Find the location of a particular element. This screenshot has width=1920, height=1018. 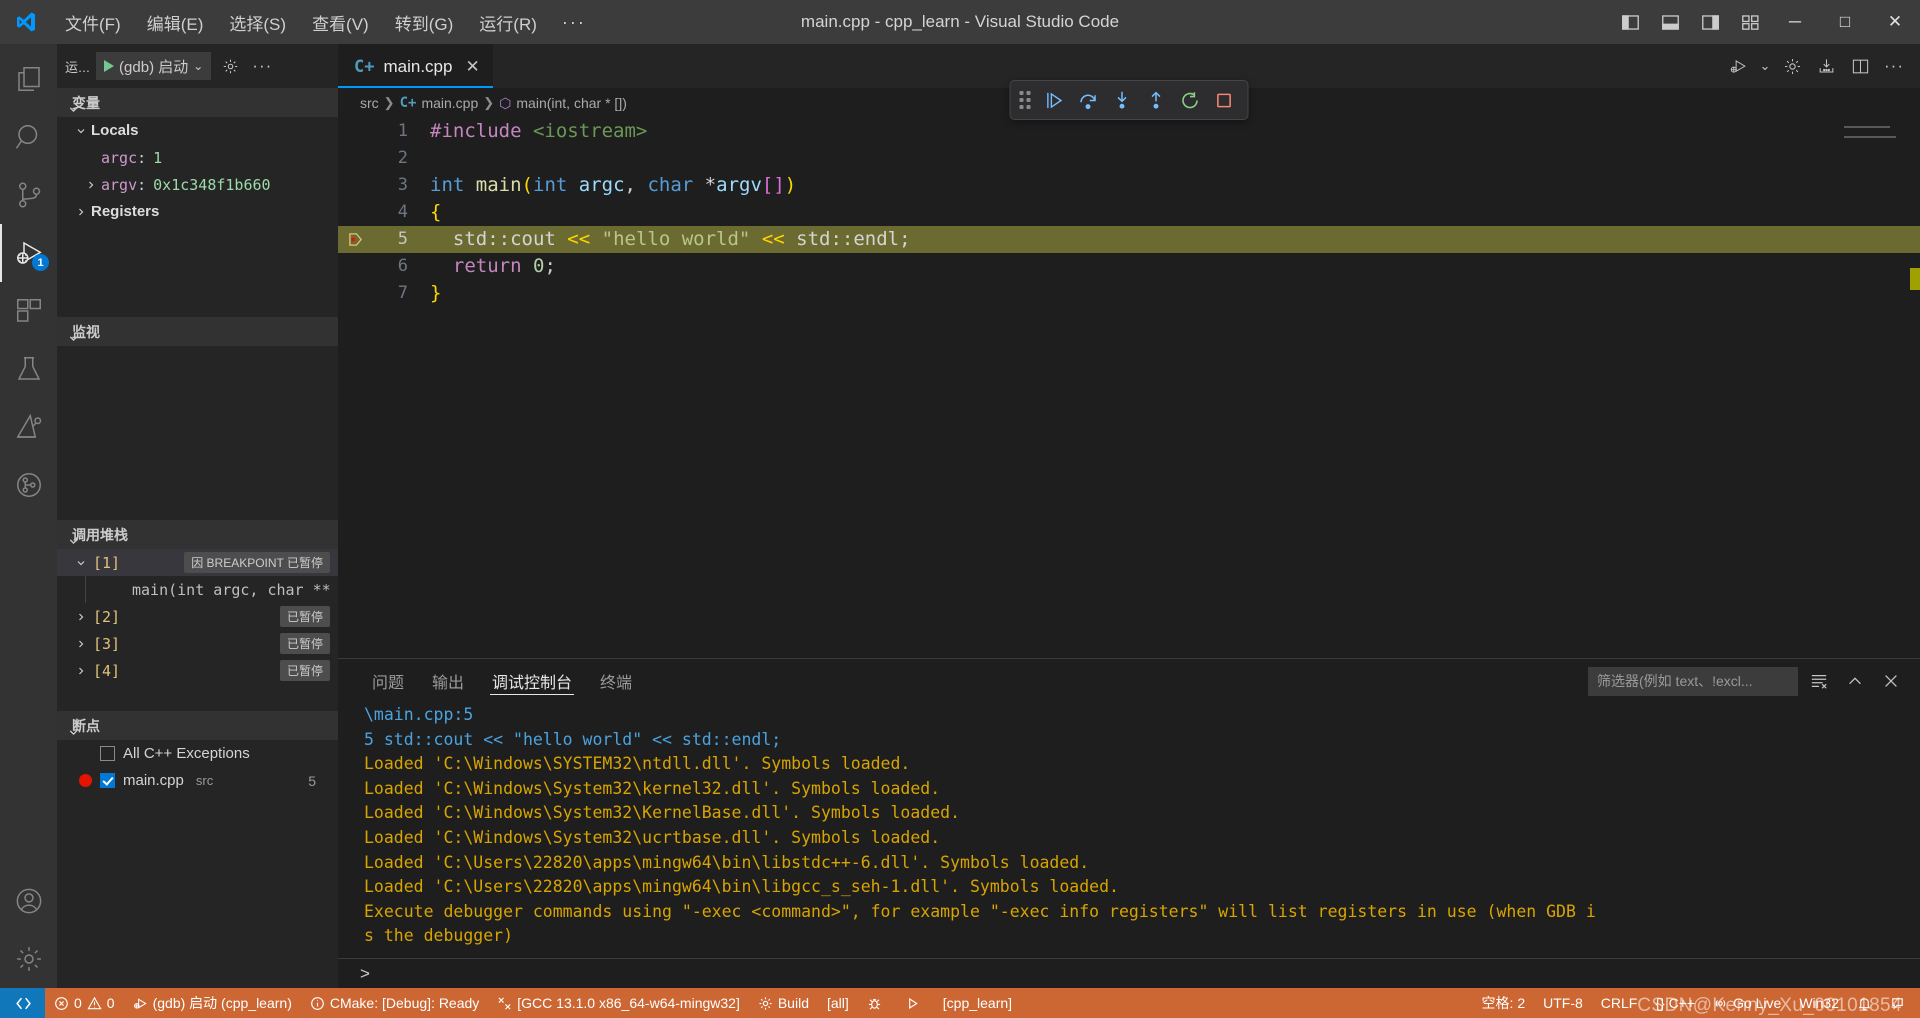

watch-section-header: 监视 is located at coordinates (197, 331).